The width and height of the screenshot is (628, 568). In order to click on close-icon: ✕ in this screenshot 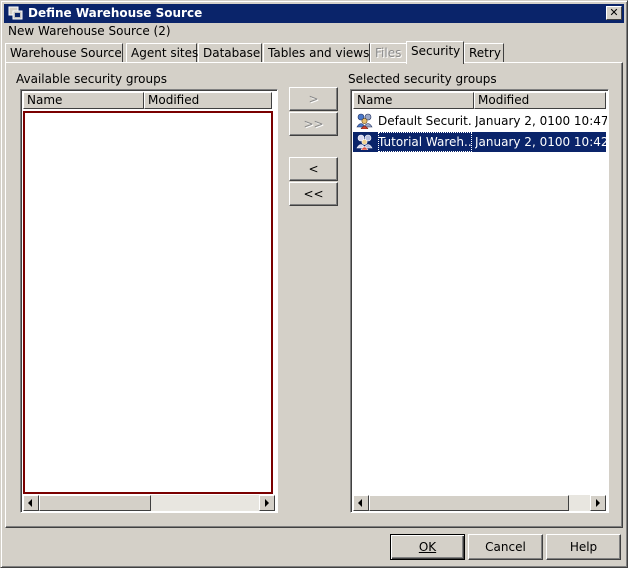, I will do `click(614, 12)`.